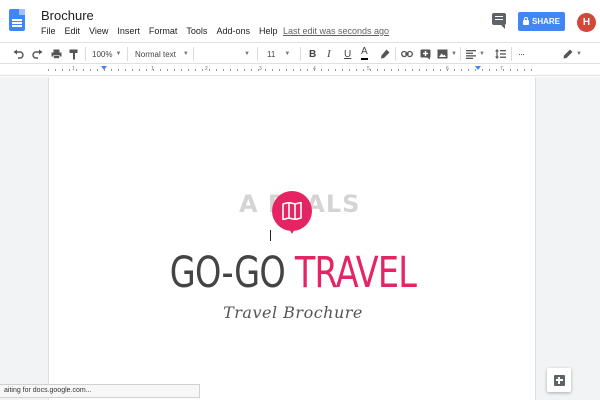 This screenshot has height=400, width=600. I want to click on menu-view: View, so click(103, 31).